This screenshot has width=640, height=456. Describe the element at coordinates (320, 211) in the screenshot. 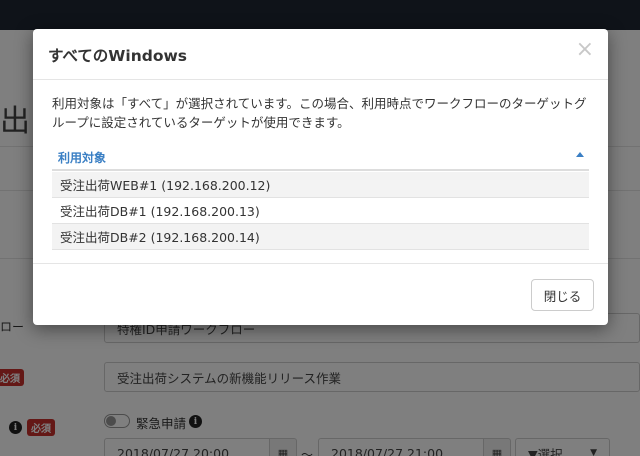

I see `list-item: 受注出荷DB#1 (192.168.200.13)` at that location.